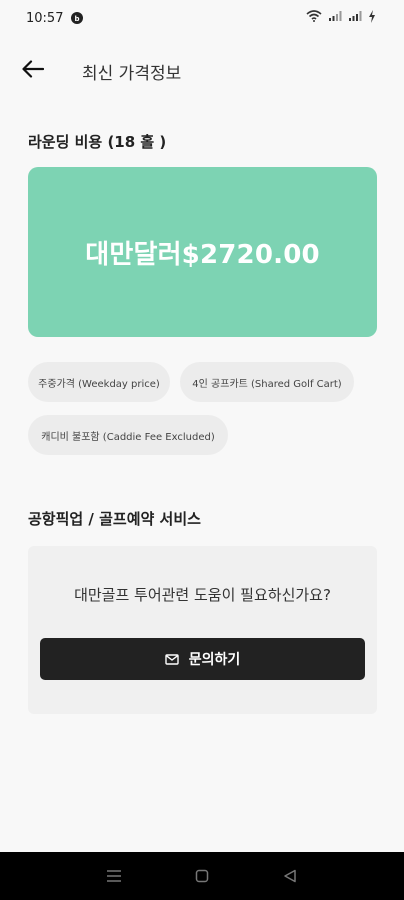 The width and height of the screenshot is (404, 900). I want to click on mail-icon, so click(172, 659).